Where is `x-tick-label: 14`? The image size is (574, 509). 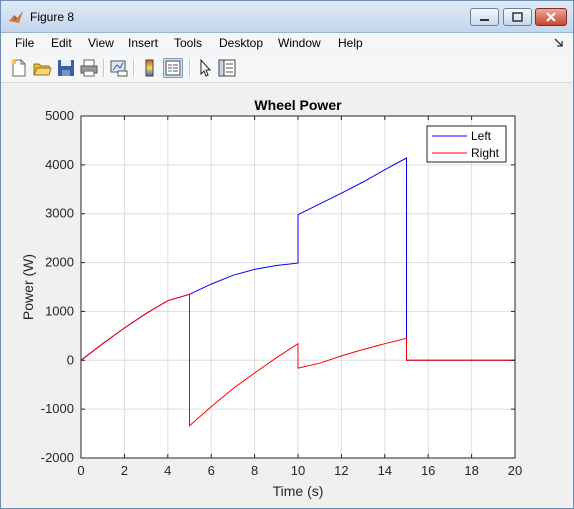
x-tick-label: 14 is located at coordinates (385, 470).